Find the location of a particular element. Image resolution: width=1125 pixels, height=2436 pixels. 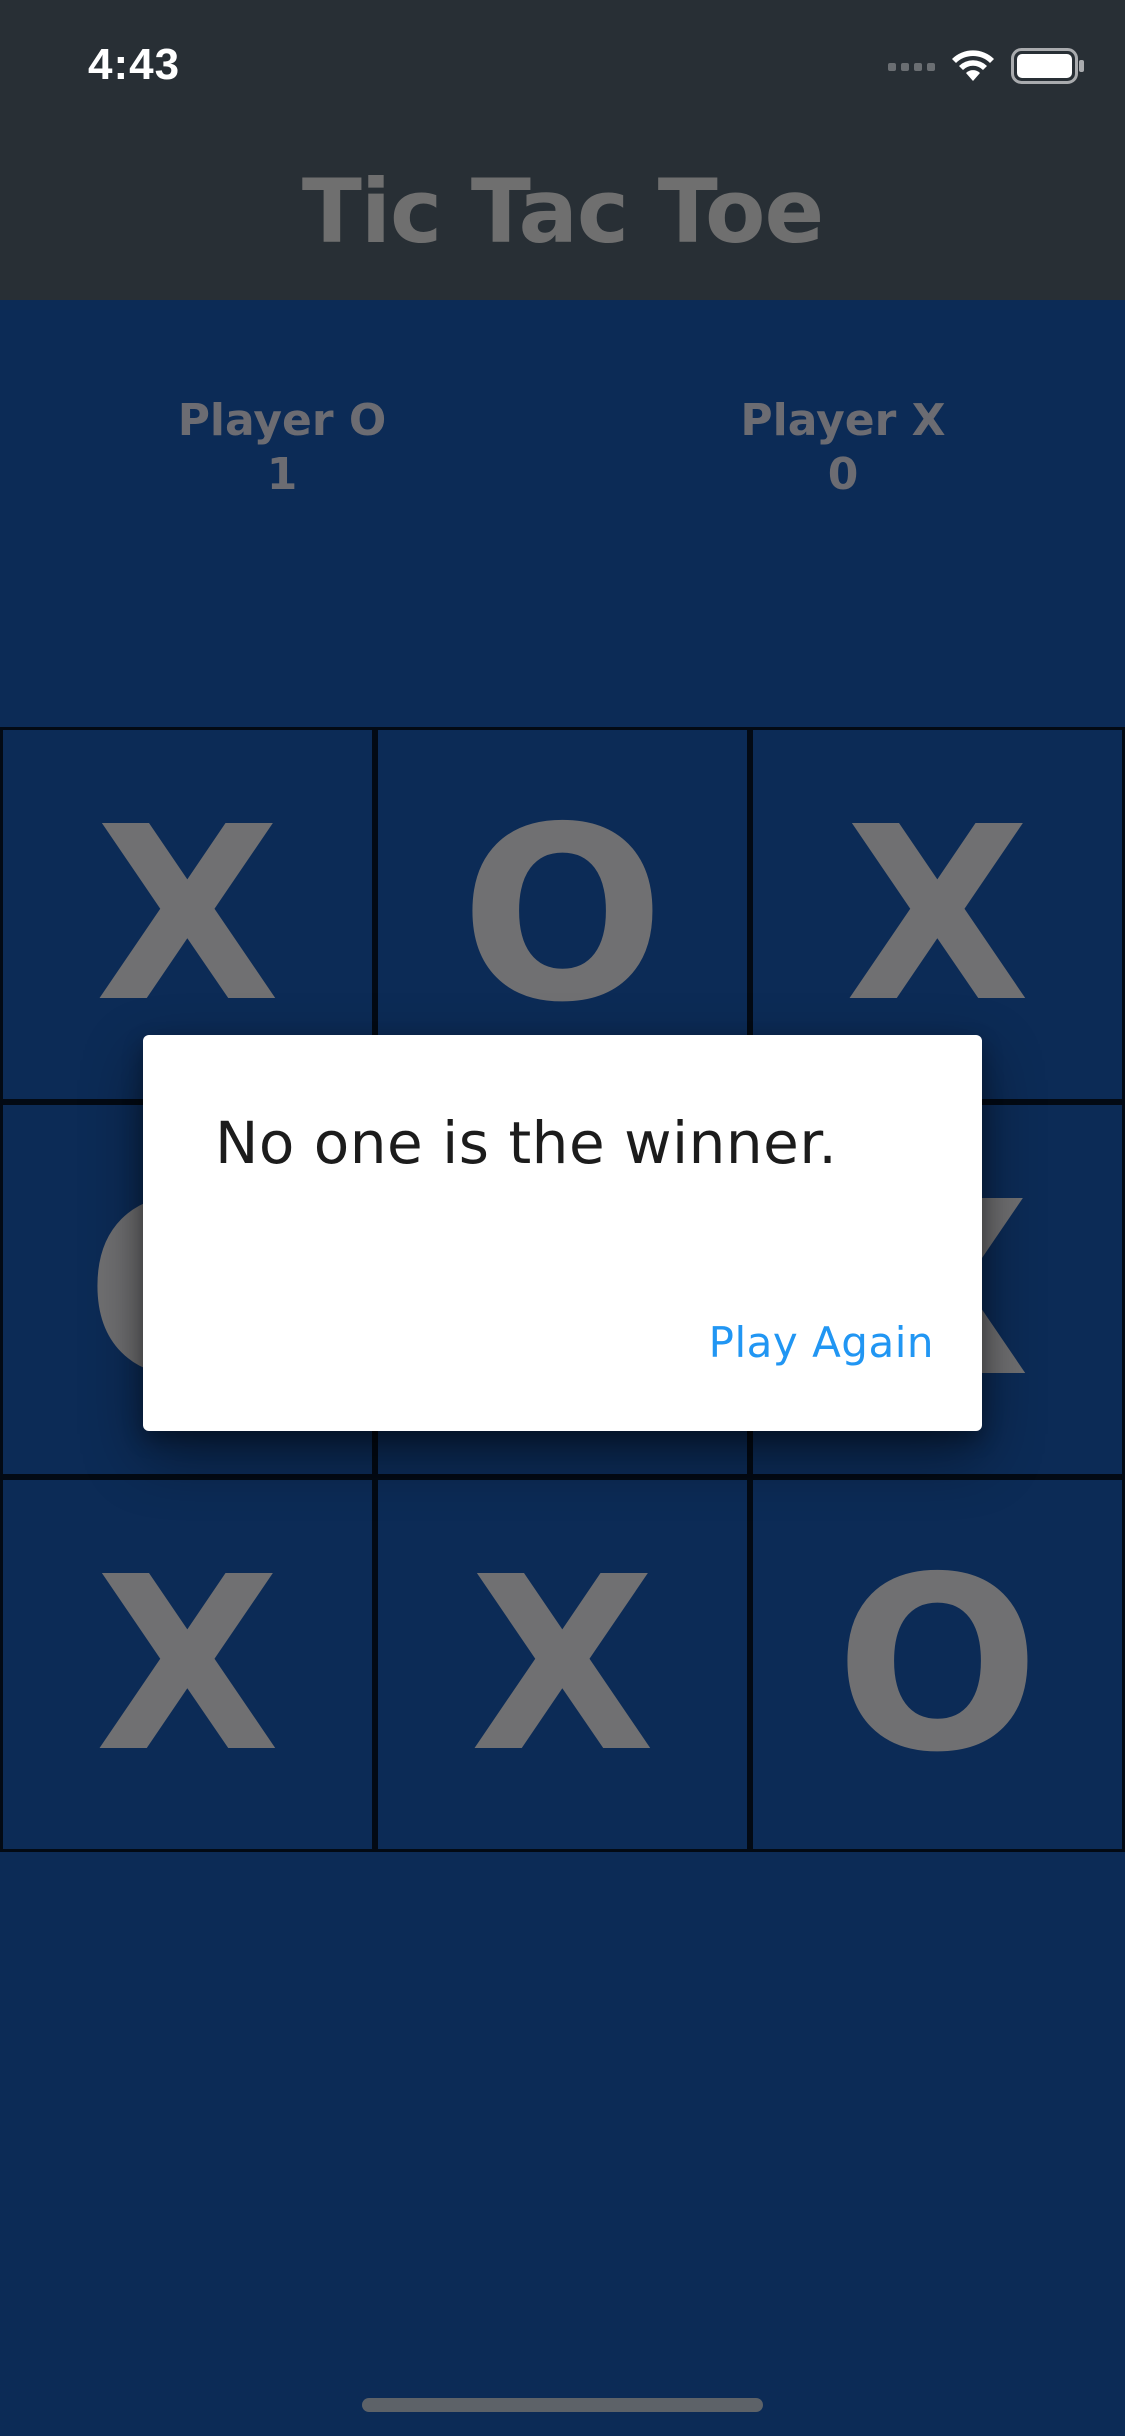

player-o-score: Player O 1 is located at coordinates (282, 448).